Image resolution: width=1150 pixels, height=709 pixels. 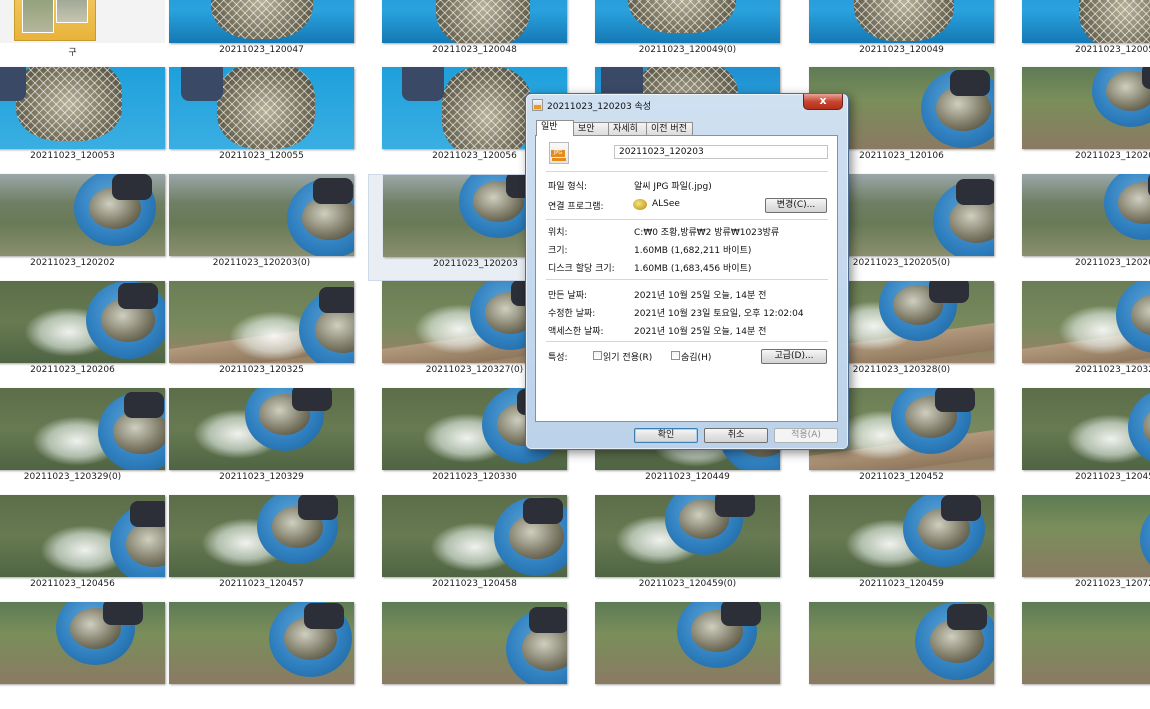 I want to click on ok-button: 확인, so click(x=666, y=435).